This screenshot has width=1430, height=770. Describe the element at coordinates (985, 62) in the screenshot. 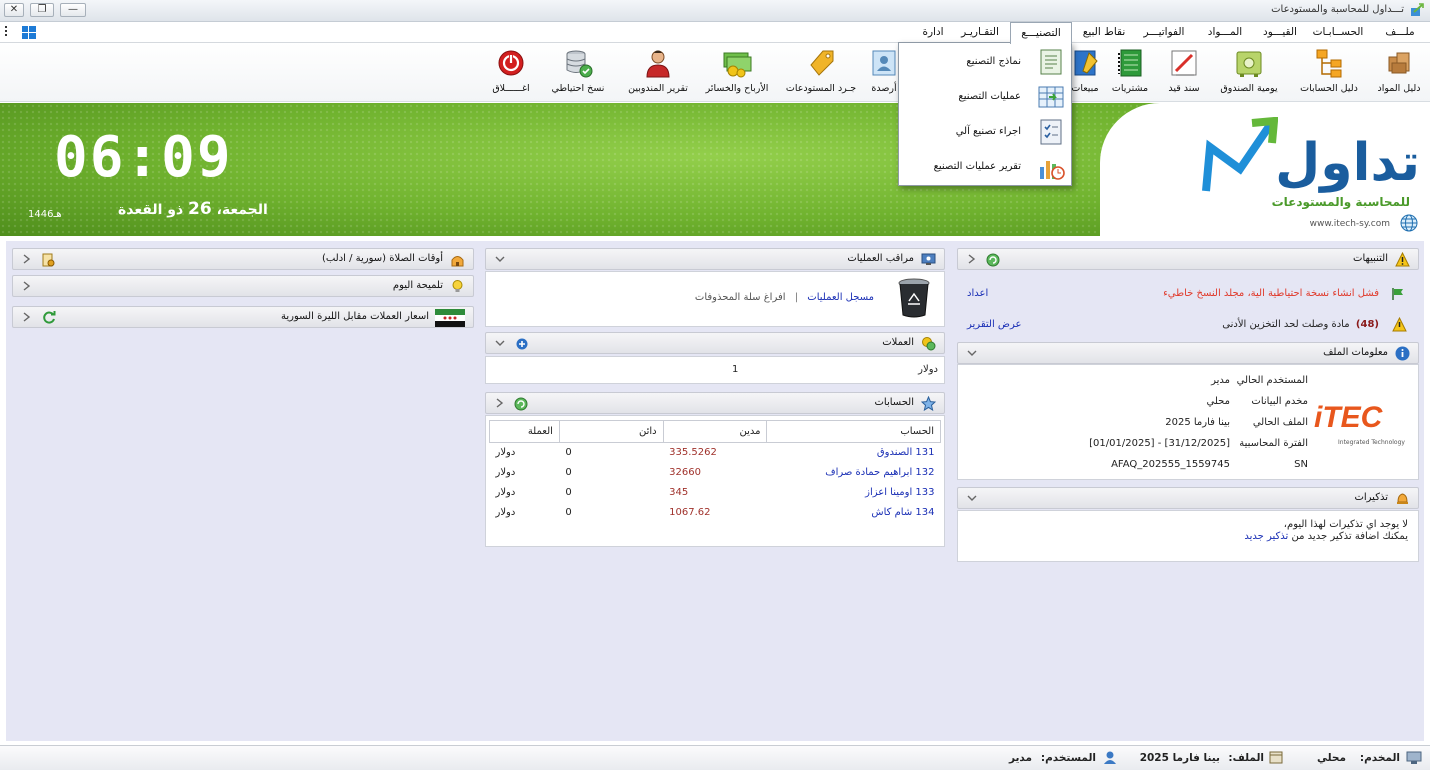

I see `menu-item-manufacturing-forms: نماذج التصنيع` at that location.